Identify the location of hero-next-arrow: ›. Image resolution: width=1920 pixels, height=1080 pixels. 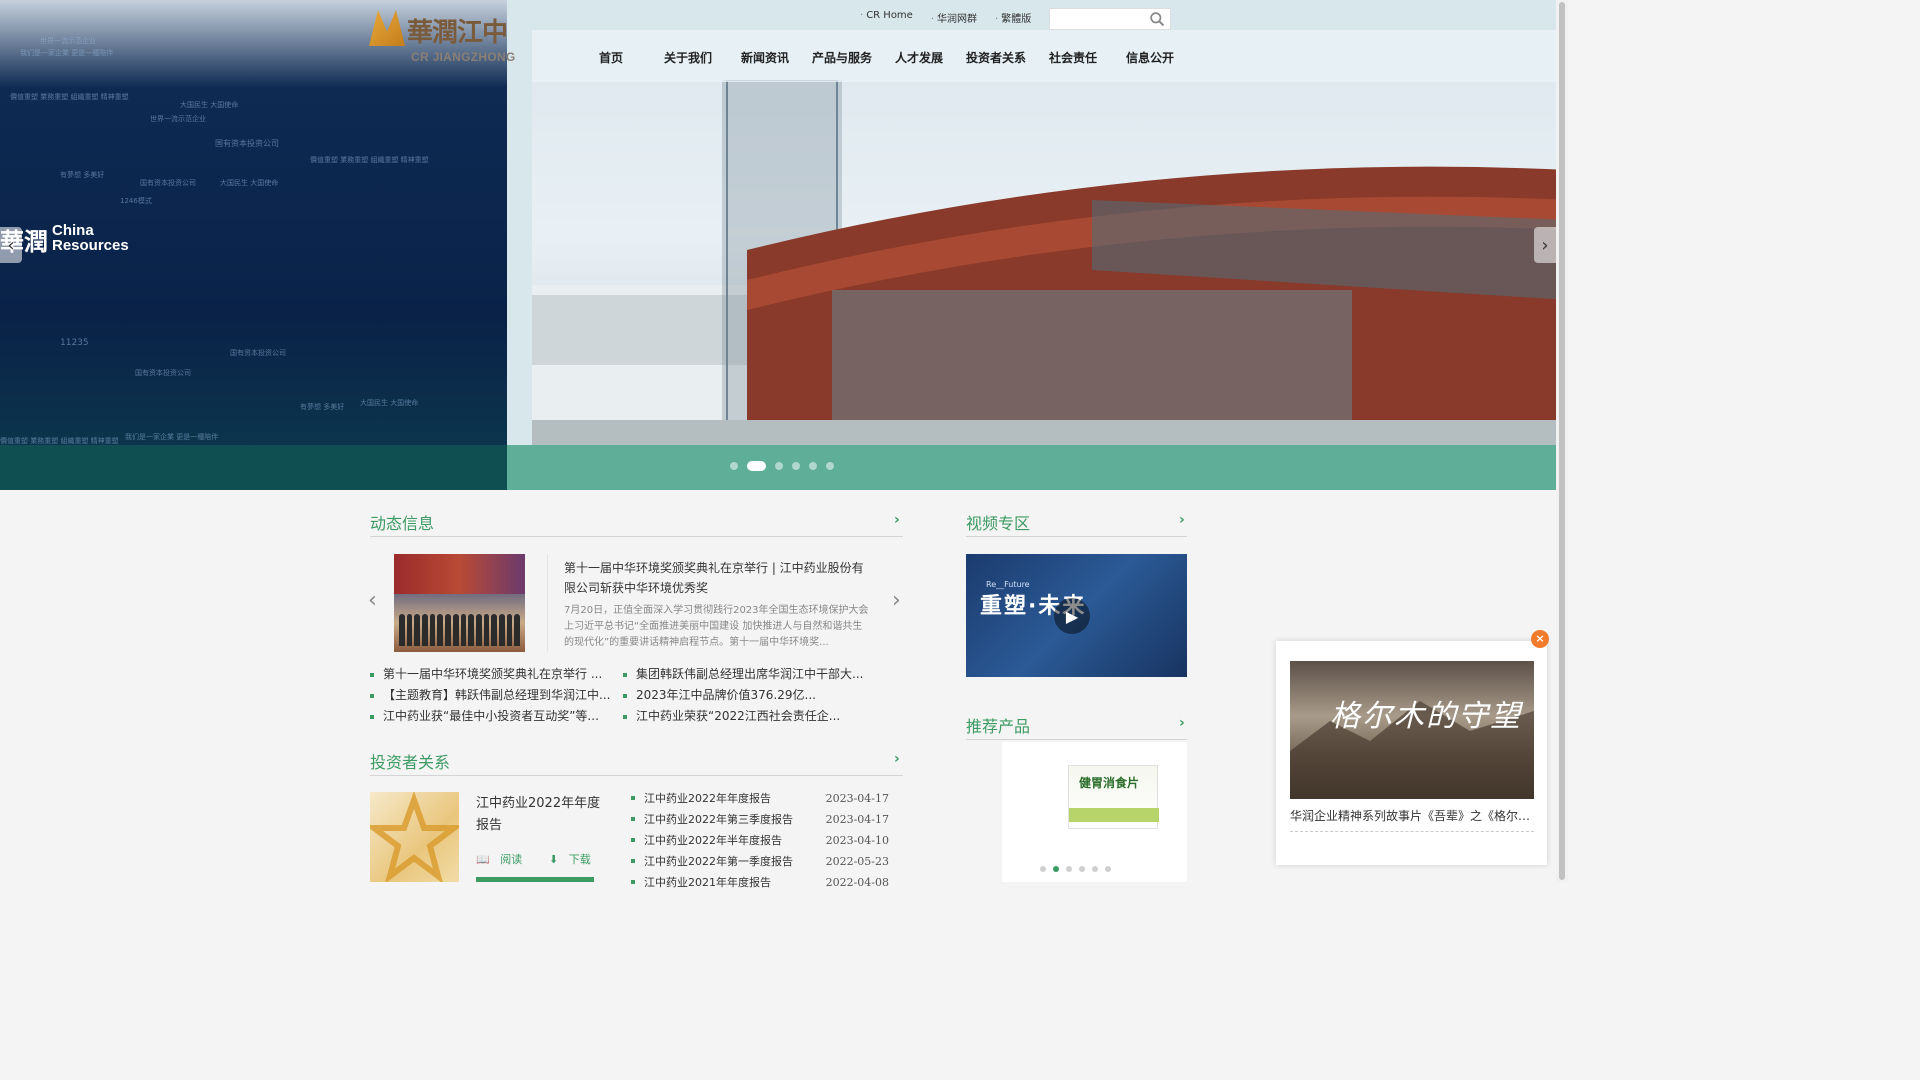
(1545, 245).